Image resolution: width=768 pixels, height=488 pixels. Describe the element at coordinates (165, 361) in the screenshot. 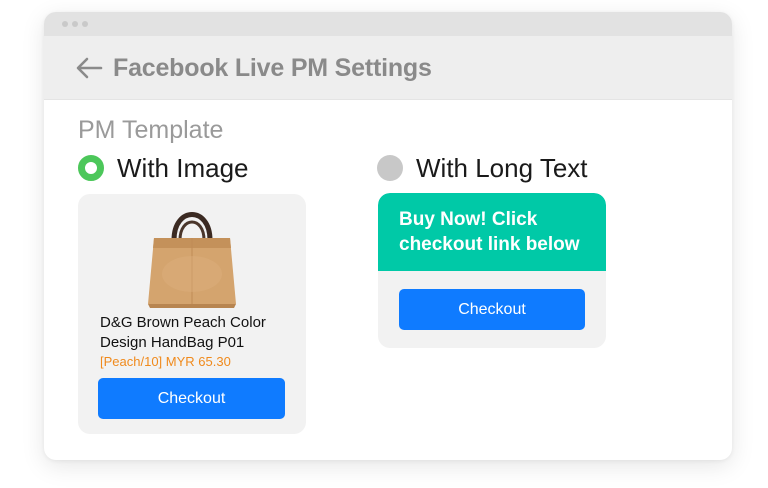

I see `product-price: [Peach/10] MYR 65.30` at that location.